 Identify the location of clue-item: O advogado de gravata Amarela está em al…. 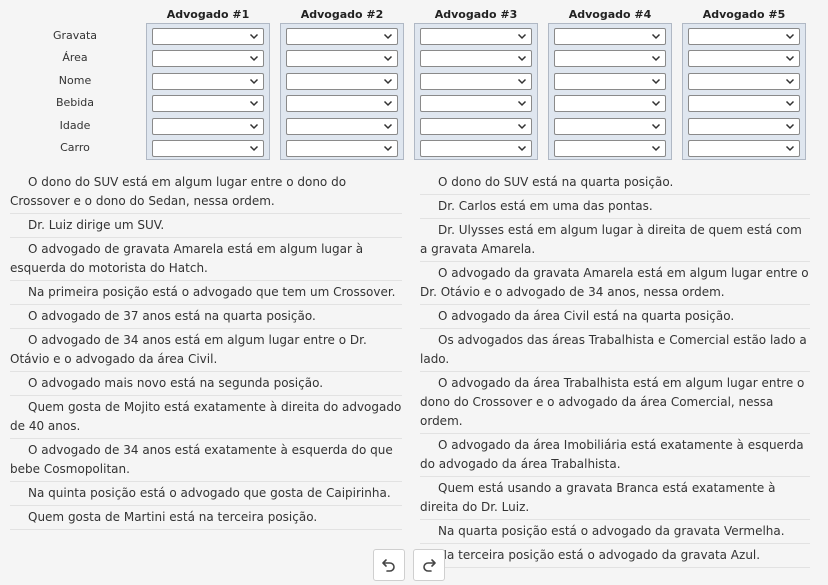
(206, 259).